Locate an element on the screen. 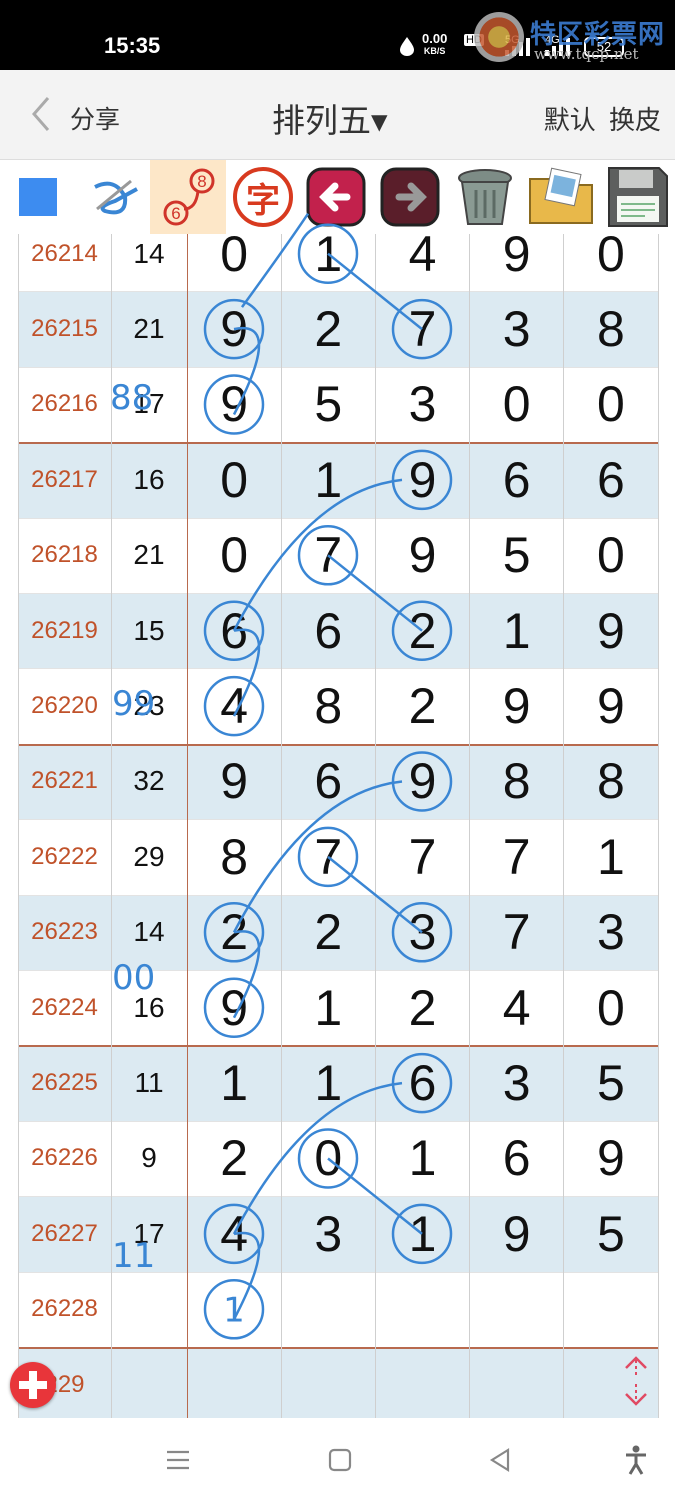 This screenshot has height=1500, width=675. color-picker-tool is located at coordinates (38, 197).